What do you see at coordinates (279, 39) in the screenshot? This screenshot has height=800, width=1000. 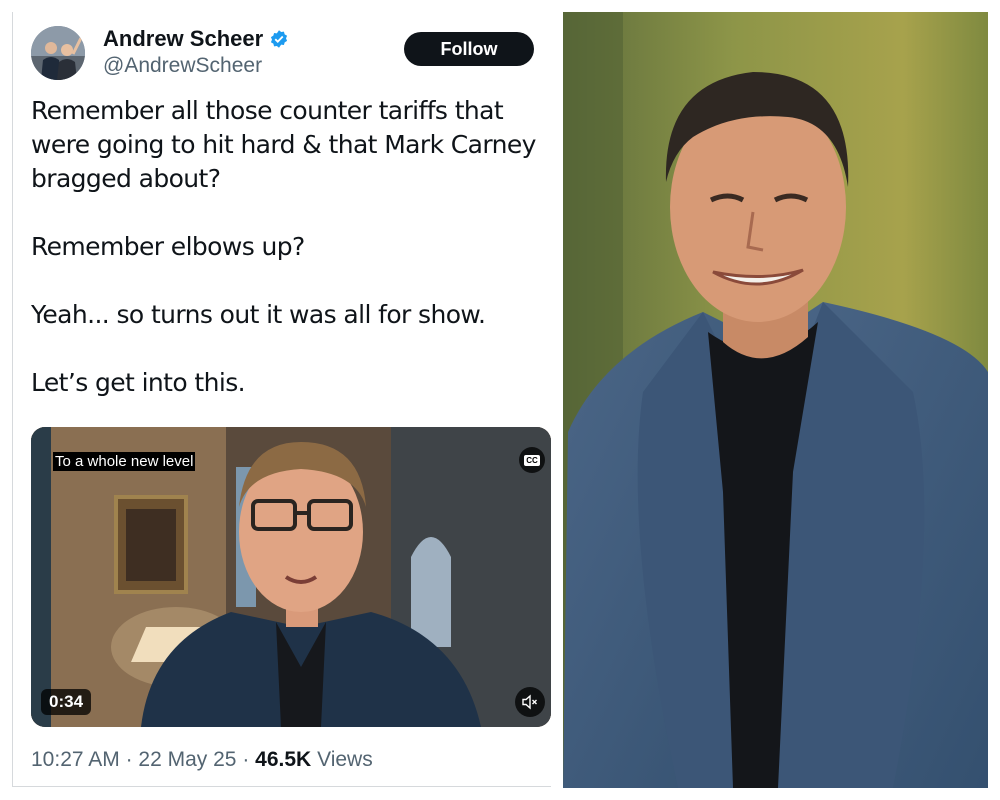 I see `verified-badge-icon` at bounding box center [279, 39].